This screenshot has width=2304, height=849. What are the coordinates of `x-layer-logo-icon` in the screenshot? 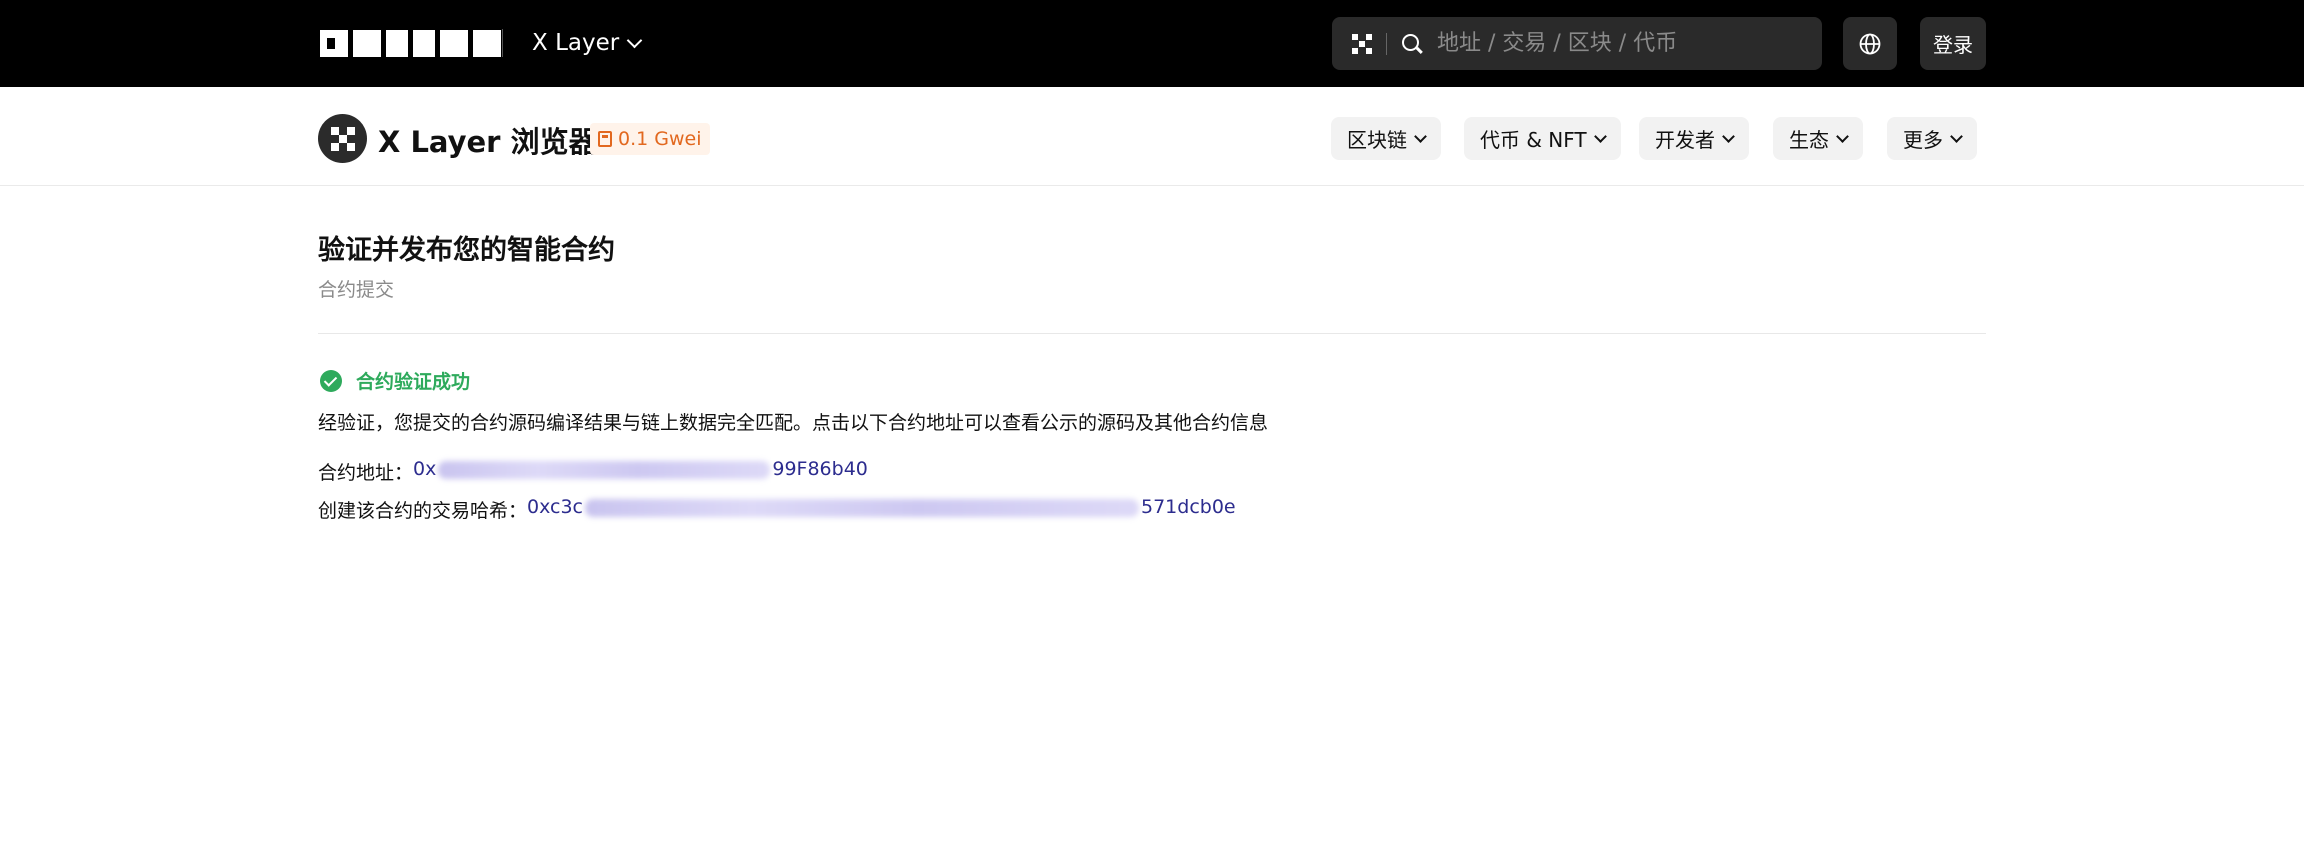 It's located at (342, 138).